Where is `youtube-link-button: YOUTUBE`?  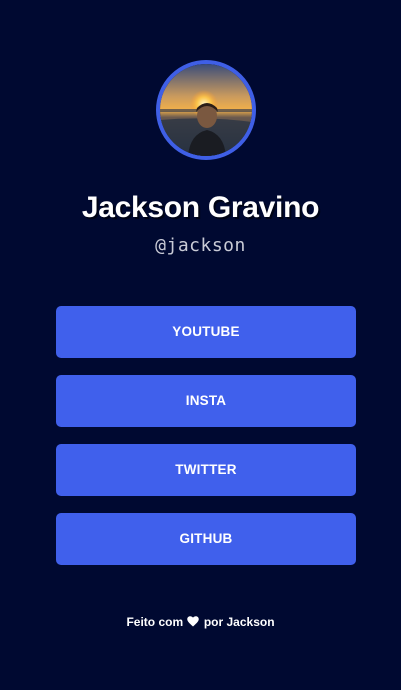
youtube-link-button: YOUTUBE is located at coordinates (206, 332).